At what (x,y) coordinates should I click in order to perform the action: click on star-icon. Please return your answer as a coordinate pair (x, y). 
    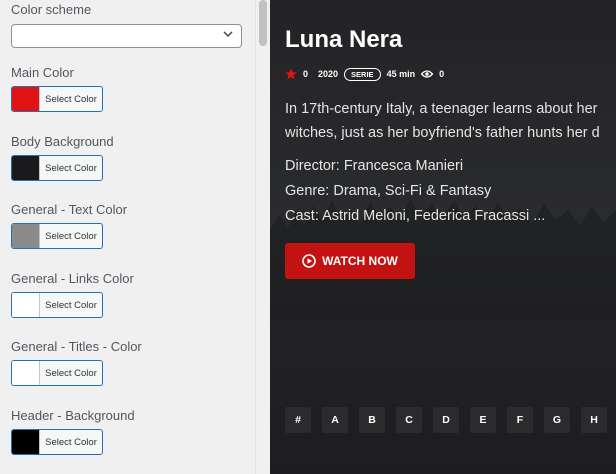
    Looking at the image, I should click on (291, 74).